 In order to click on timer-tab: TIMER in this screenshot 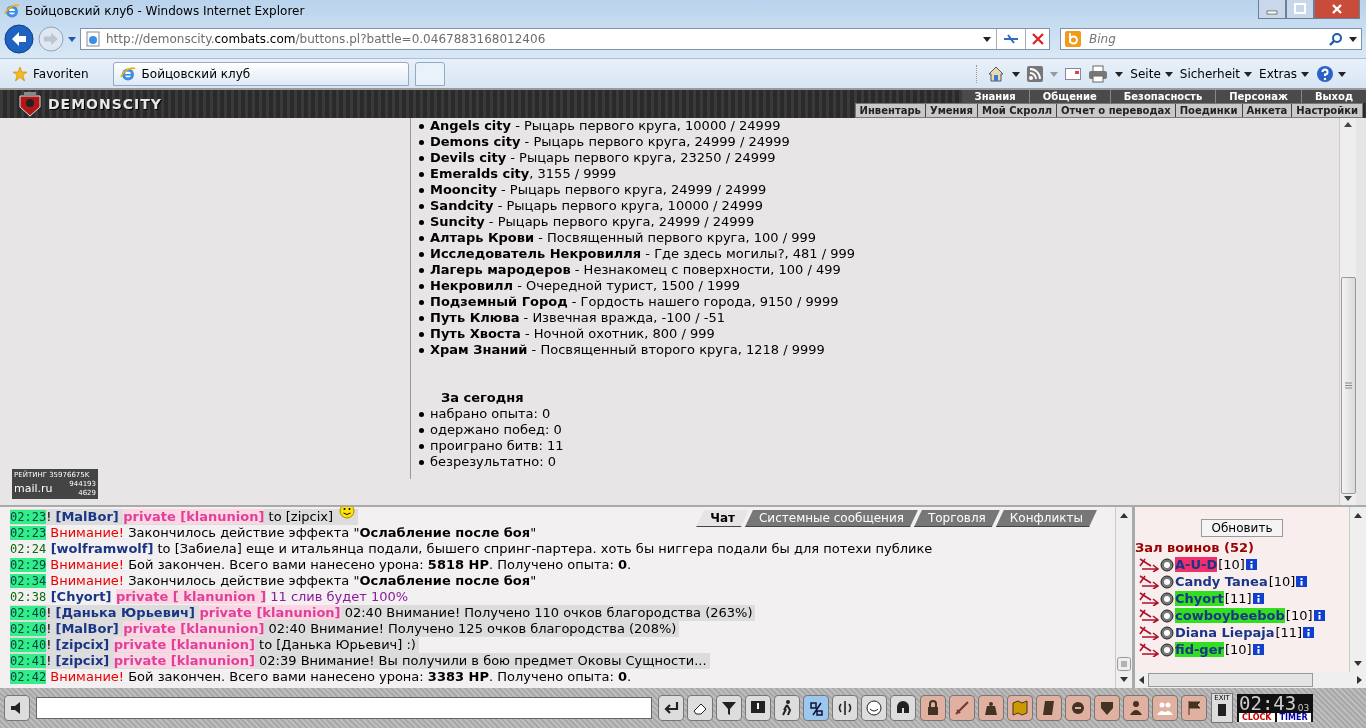, I will do `click(1293, 717)`.